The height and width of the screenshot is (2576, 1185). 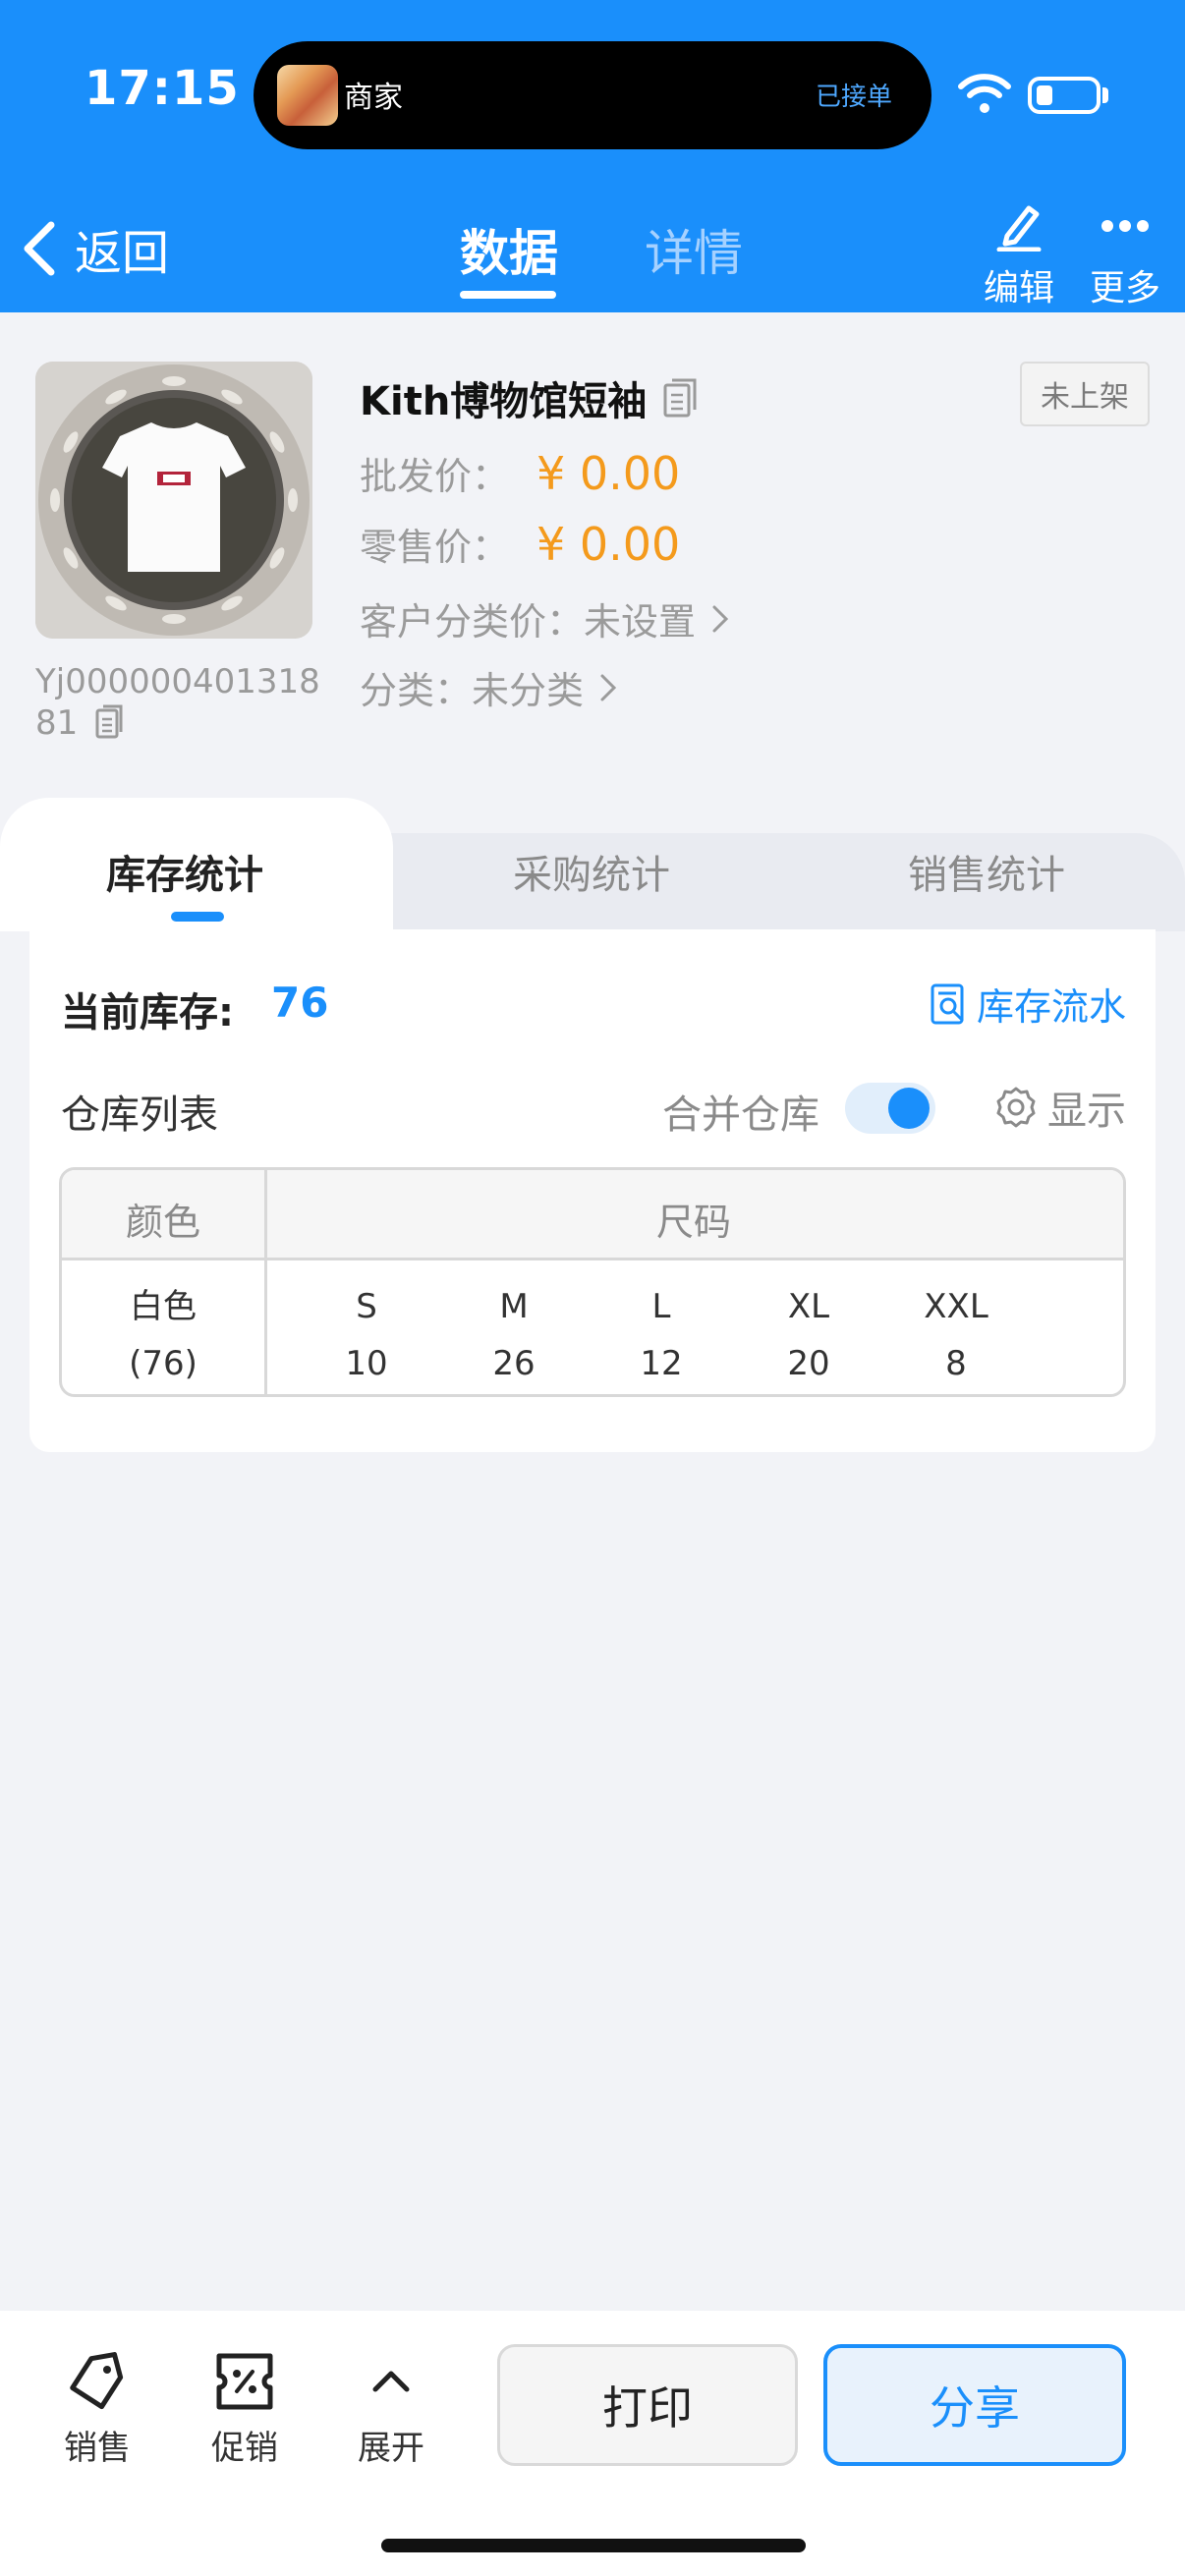 I want to click on inventory-table: 颜色 尺码 白色 (76) S 10 M 26 L 12 XL 20 XXL 8, so click(x=592, y=1282).